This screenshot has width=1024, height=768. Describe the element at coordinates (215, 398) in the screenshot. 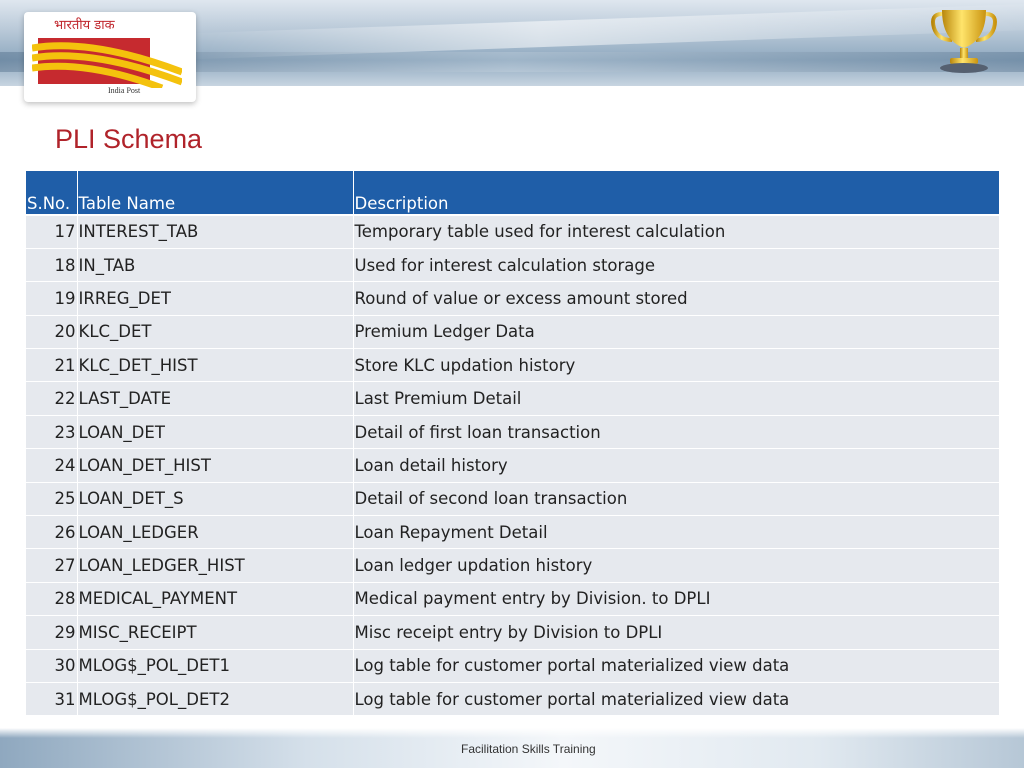

I see `table-name-cell: LAST_DATE` at that location.